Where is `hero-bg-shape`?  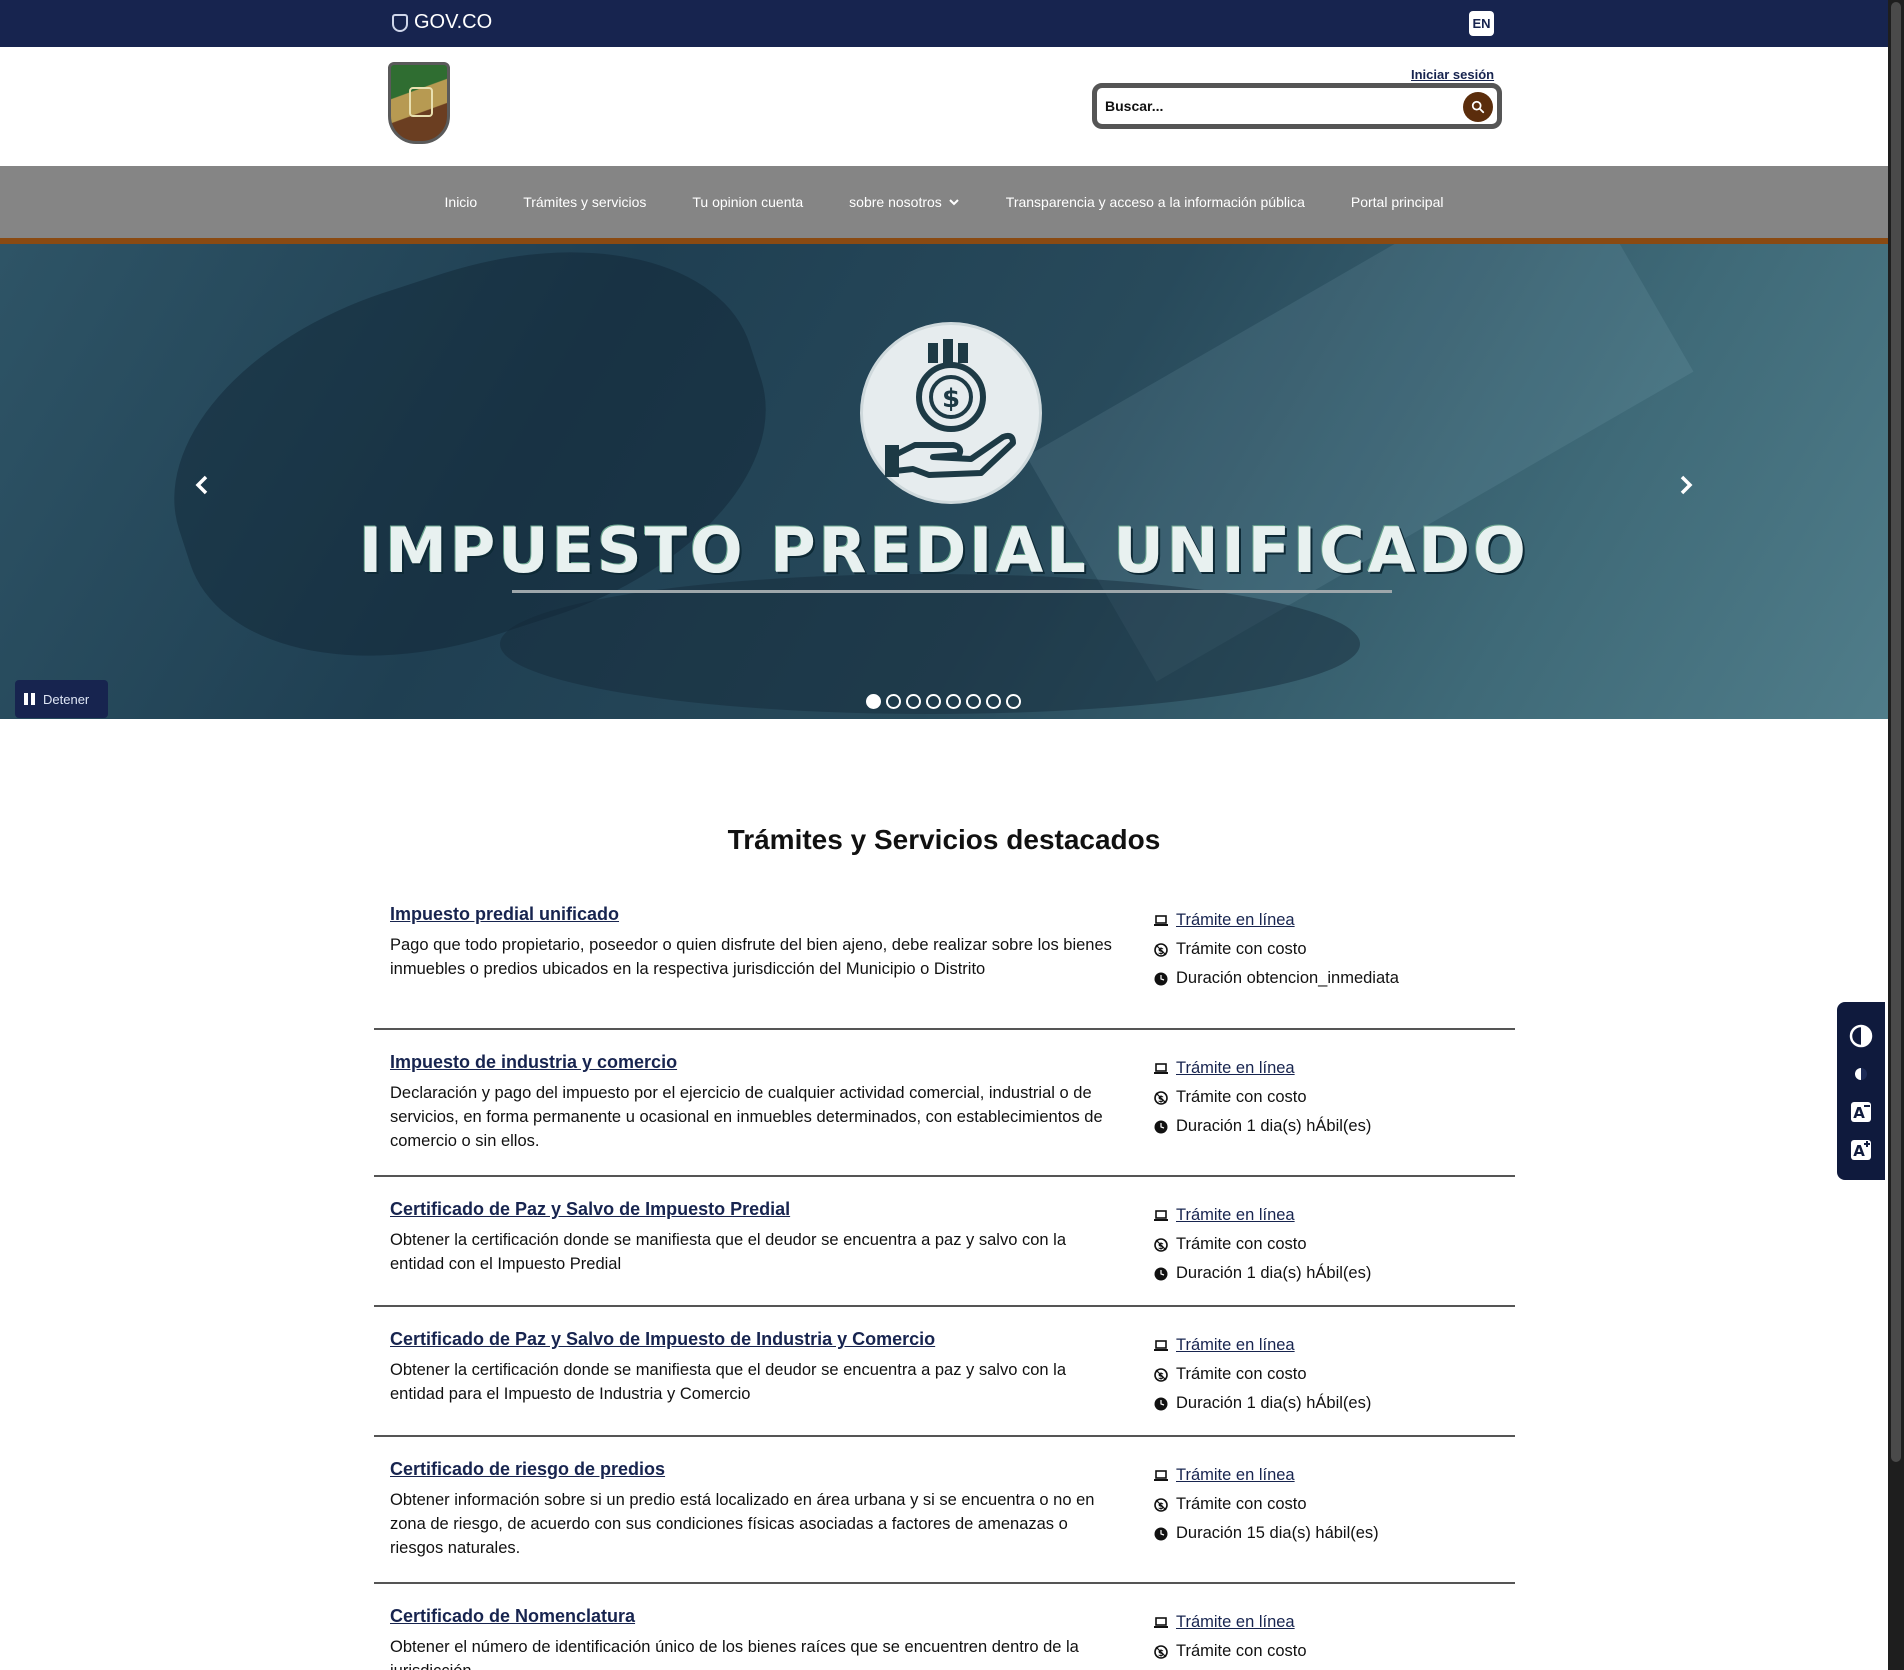 hero-bg-shape is located at coordinates (930, 644).